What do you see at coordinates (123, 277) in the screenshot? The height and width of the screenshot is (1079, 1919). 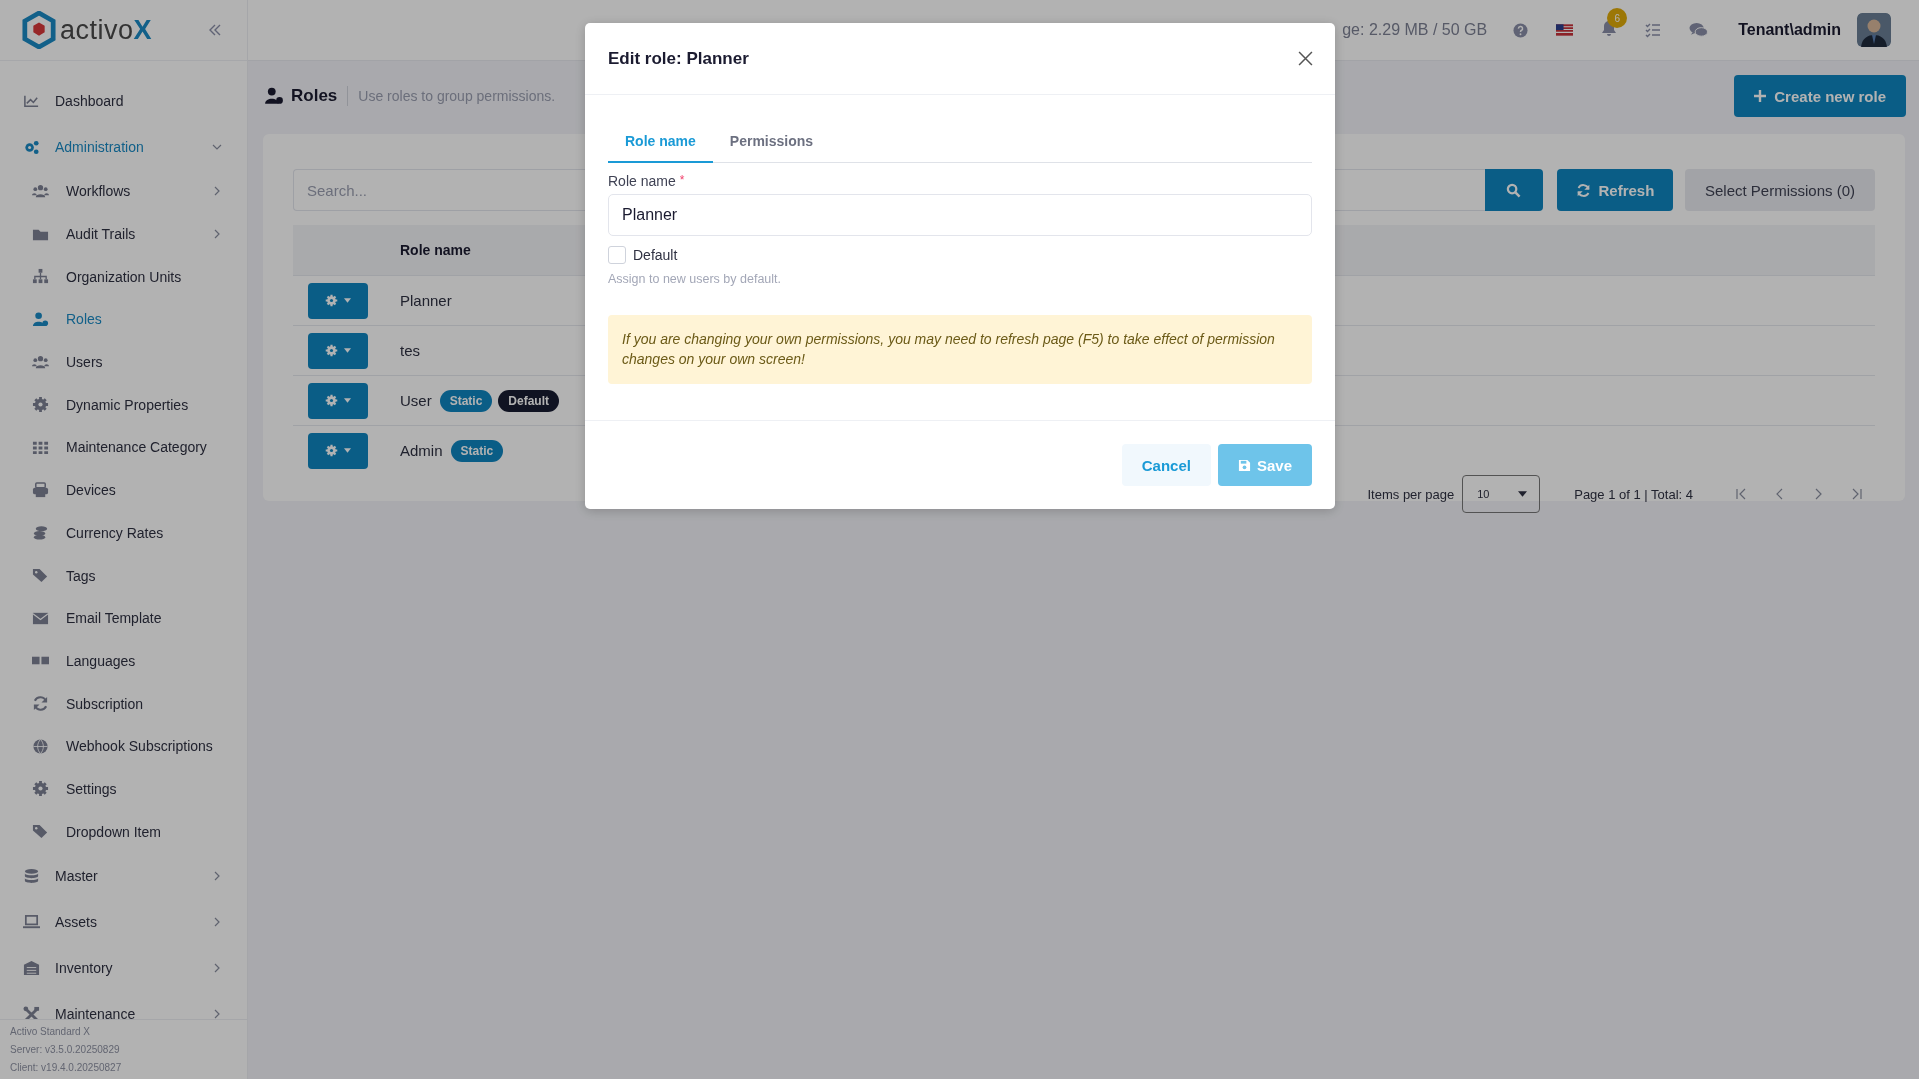 I see `sidebar-item: Organization Units` at bounding box center [123, 277].